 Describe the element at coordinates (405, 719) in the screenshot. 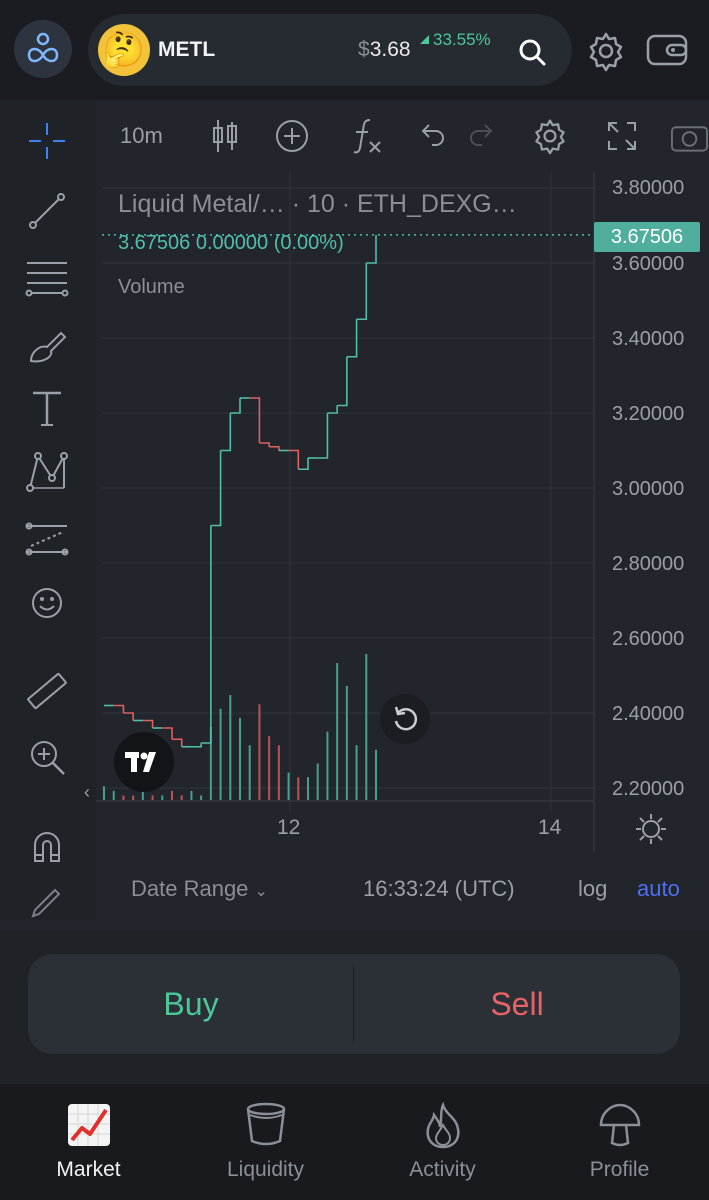

I see `reset-chart-button` at that location.